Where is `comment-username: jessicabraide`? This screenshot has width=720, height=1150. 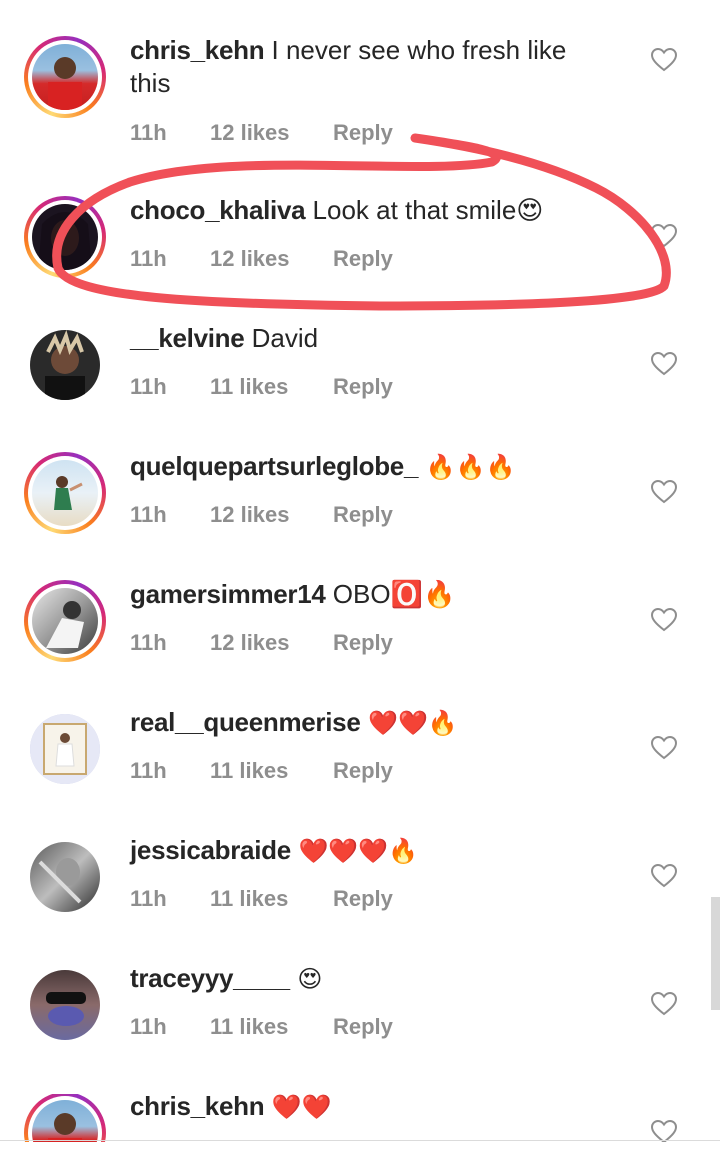 comment-username: jessicabraide is located at coordinates (210, 850).